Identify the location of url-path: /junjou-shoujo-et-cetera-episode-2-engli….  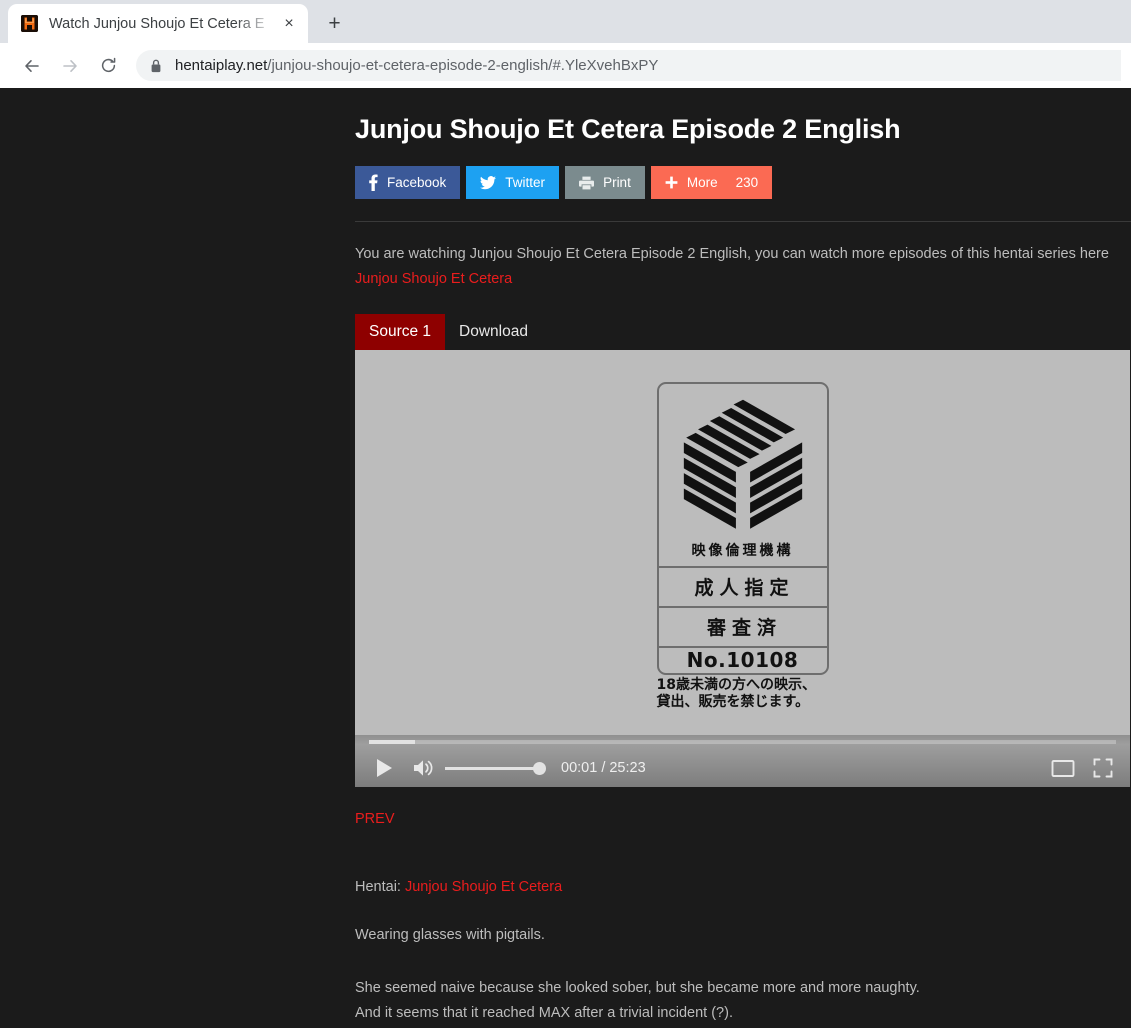
(463, 65).